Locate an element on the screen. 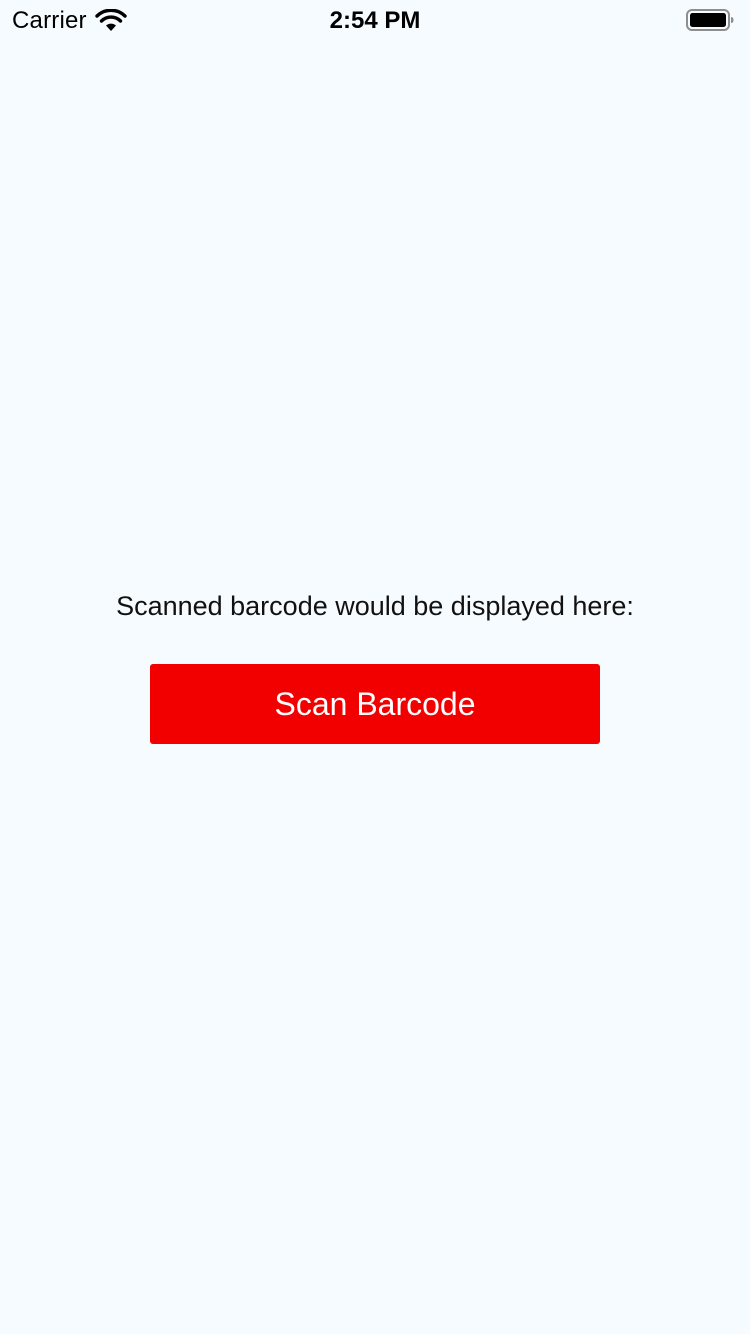 Image resolution: width=750 pixels, height=1334 pixels. status-time: 2:54 PM is located at coordinates (375, 20).